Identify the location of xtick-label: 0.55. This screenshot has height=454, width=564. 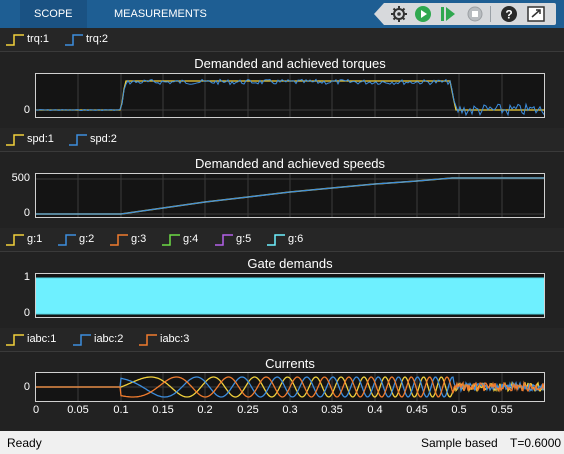
(502, 410).